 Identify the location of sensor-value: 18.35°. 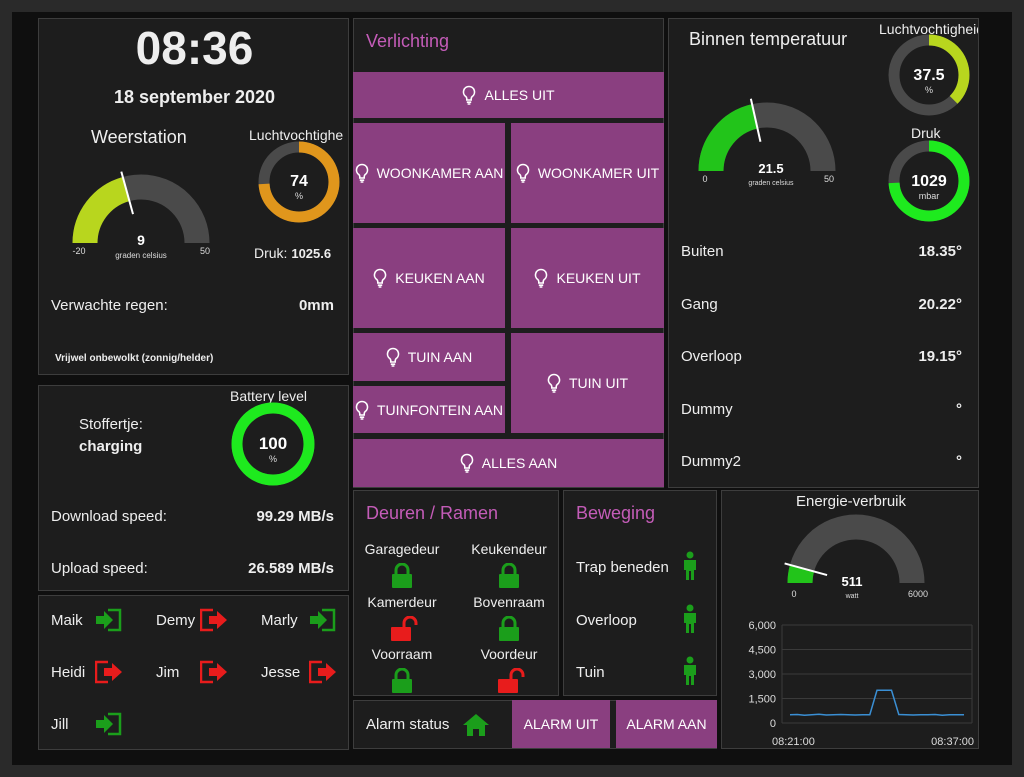
(940, 251).